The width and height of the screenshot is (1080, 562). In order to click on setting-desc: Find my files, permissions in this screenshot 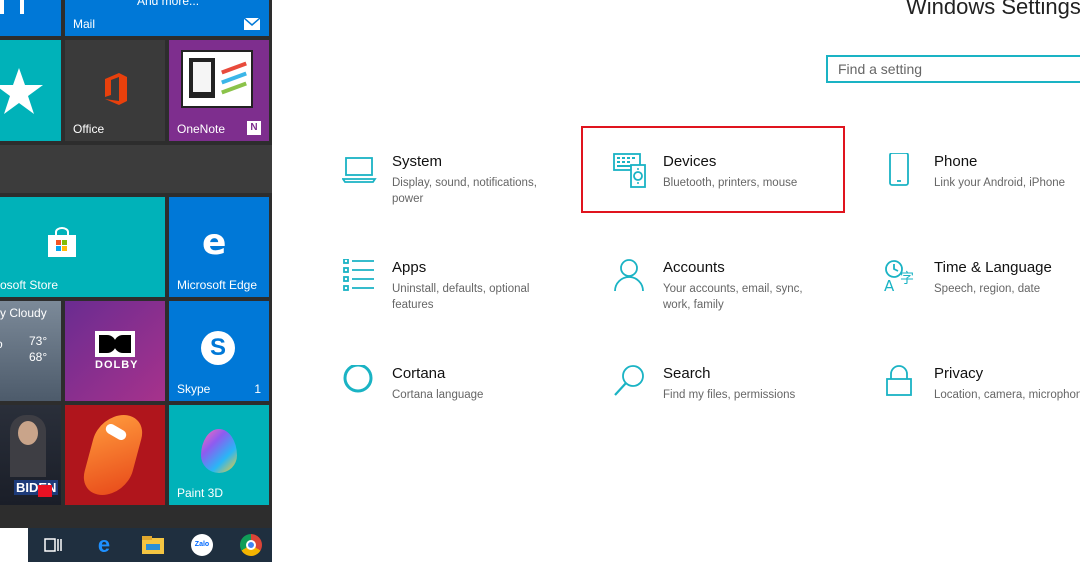, I will do `click(729, 395)`.